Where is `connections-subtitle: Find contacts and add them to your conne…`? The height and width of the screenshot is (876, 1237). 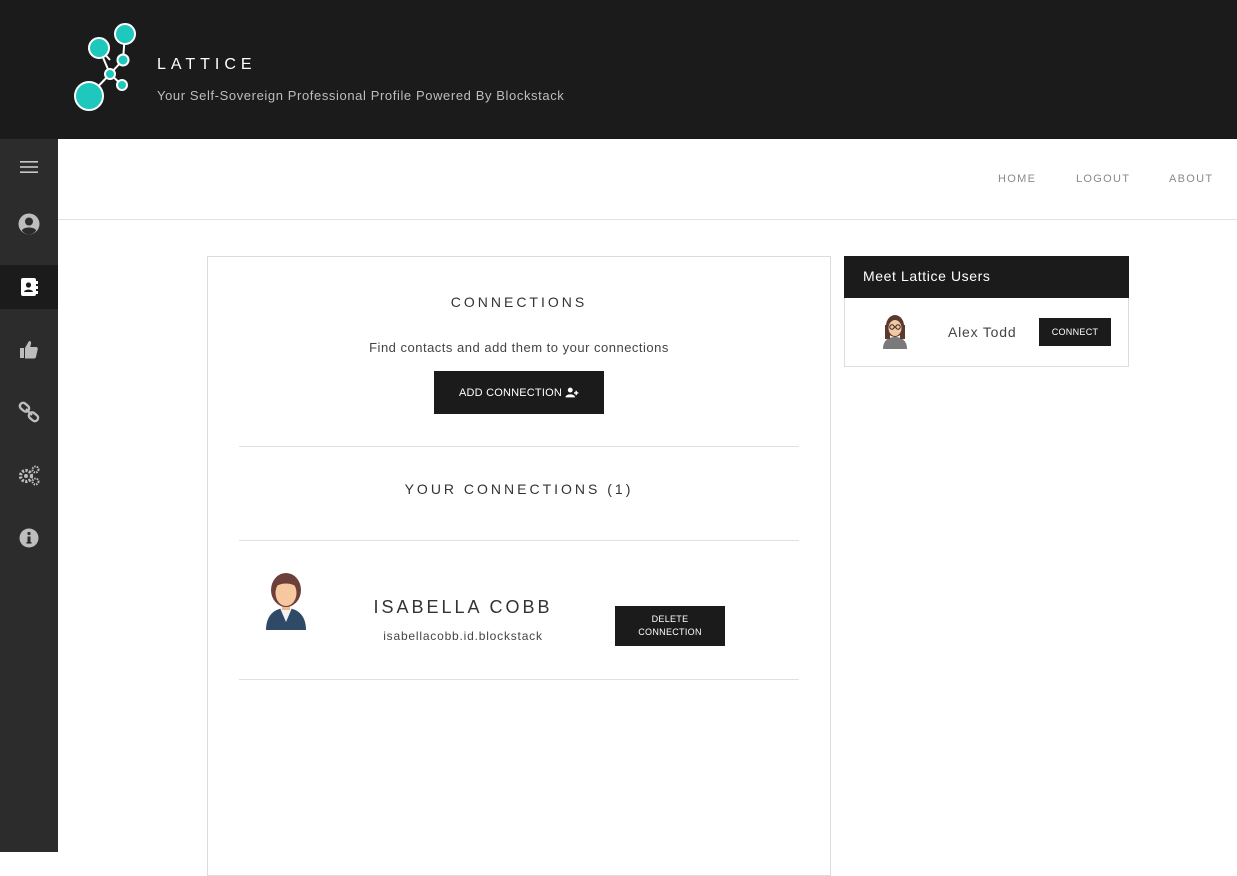 connections-subtitle: Find contacts and add them to your conne… is located at coordinates (519, 347).